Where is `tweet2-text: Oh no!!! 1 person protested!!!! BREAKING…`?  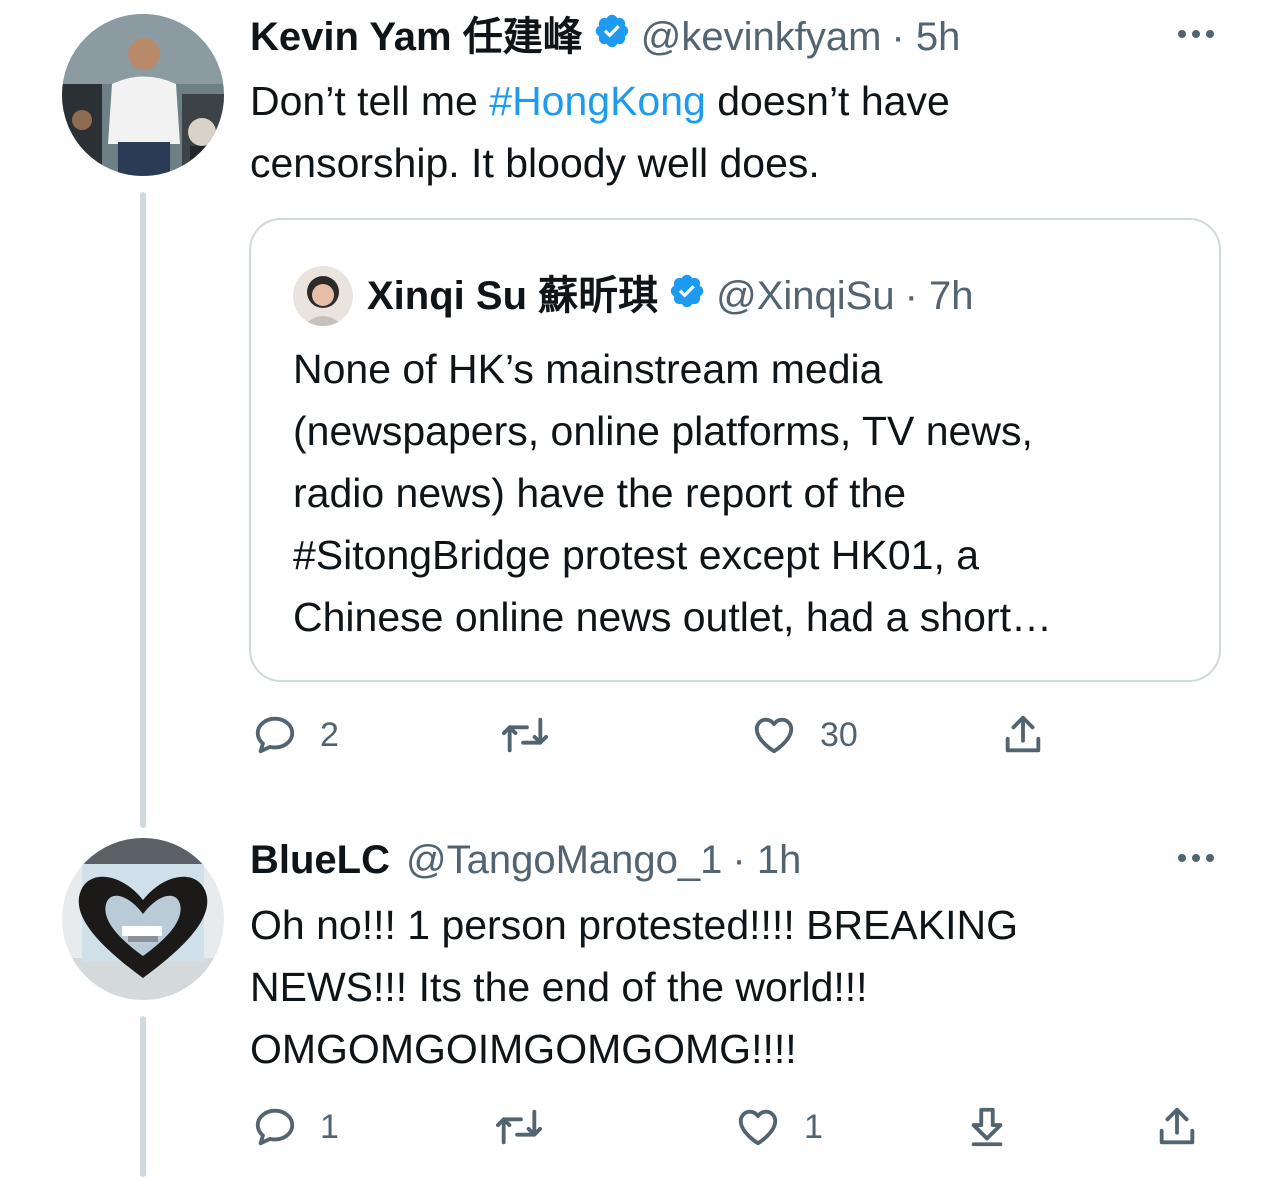 tweet2-text: Oh no!!! 1 person protested!!!! BREAKING… is located at coordinates (634, 987).